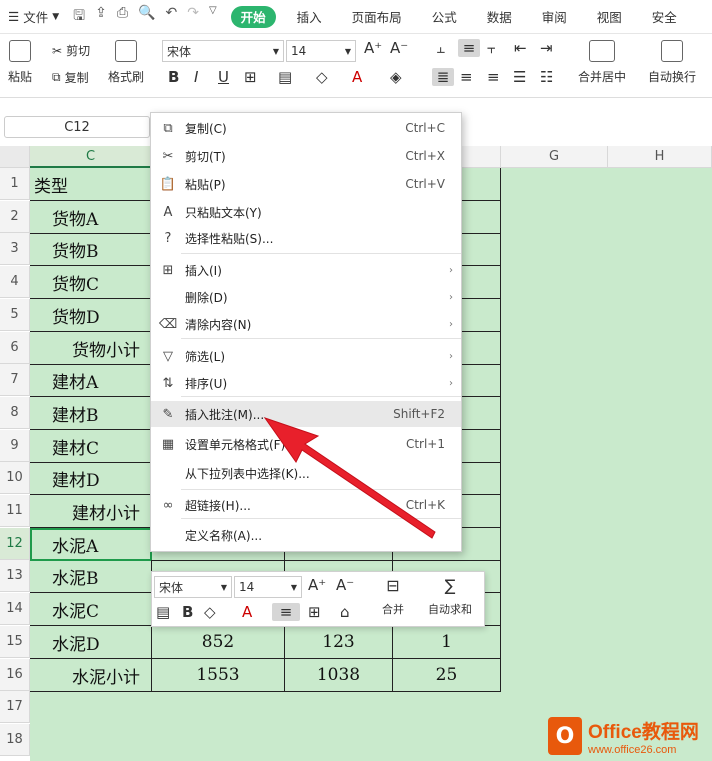 Image resolution: width=712 pixels, height=761 pixels. What do you see at coordinates (101, 17) in the screenshot?
I see `export-icon: ⇪` at bounding box center [101, 17].